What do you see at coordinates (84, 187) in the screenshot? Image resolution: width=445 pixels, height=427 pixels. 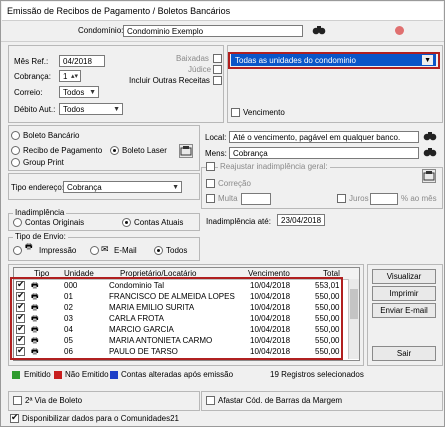 I see `tipo-endereco-value: Cobrança` at bounding box center [84, 187].